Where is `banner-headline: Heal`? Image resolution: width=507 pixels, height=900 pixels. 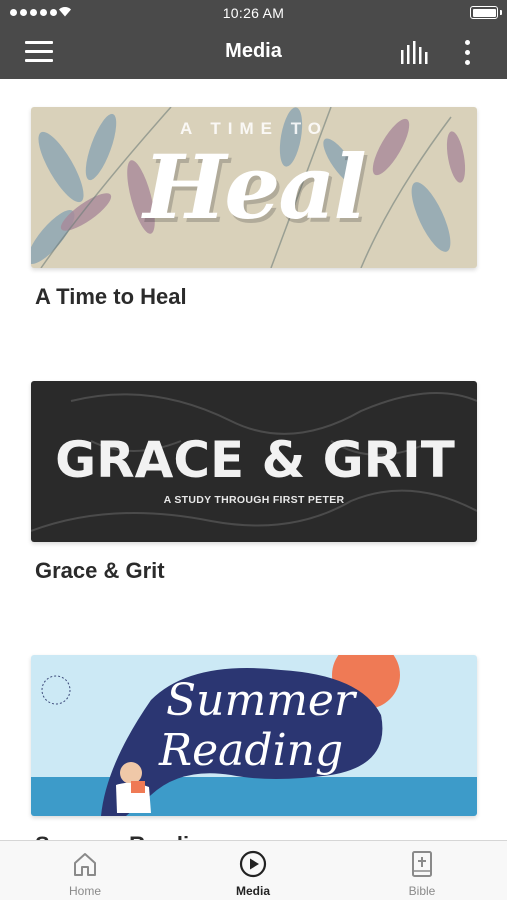
banner-headline: Heal is located at coordinates (255, 187).